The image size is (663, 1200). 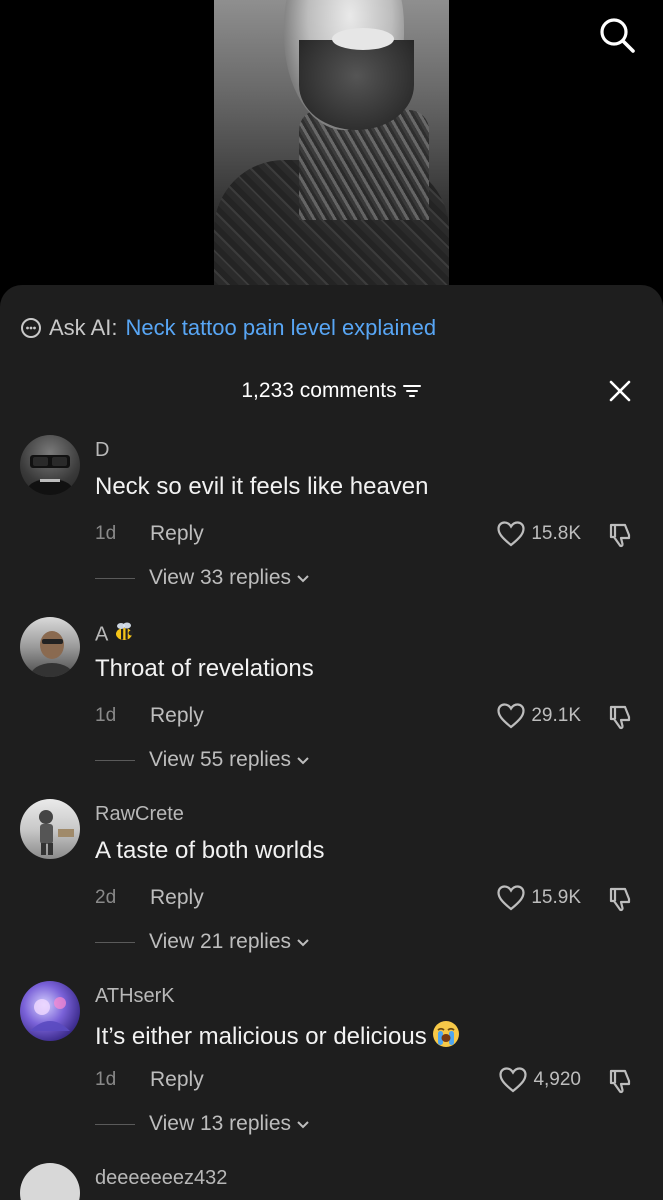 What do you see at coordinates (161, 1178) in the screenshot?
I see `comment-username: deeeeeeez432` at bounding box center [161, 1178].